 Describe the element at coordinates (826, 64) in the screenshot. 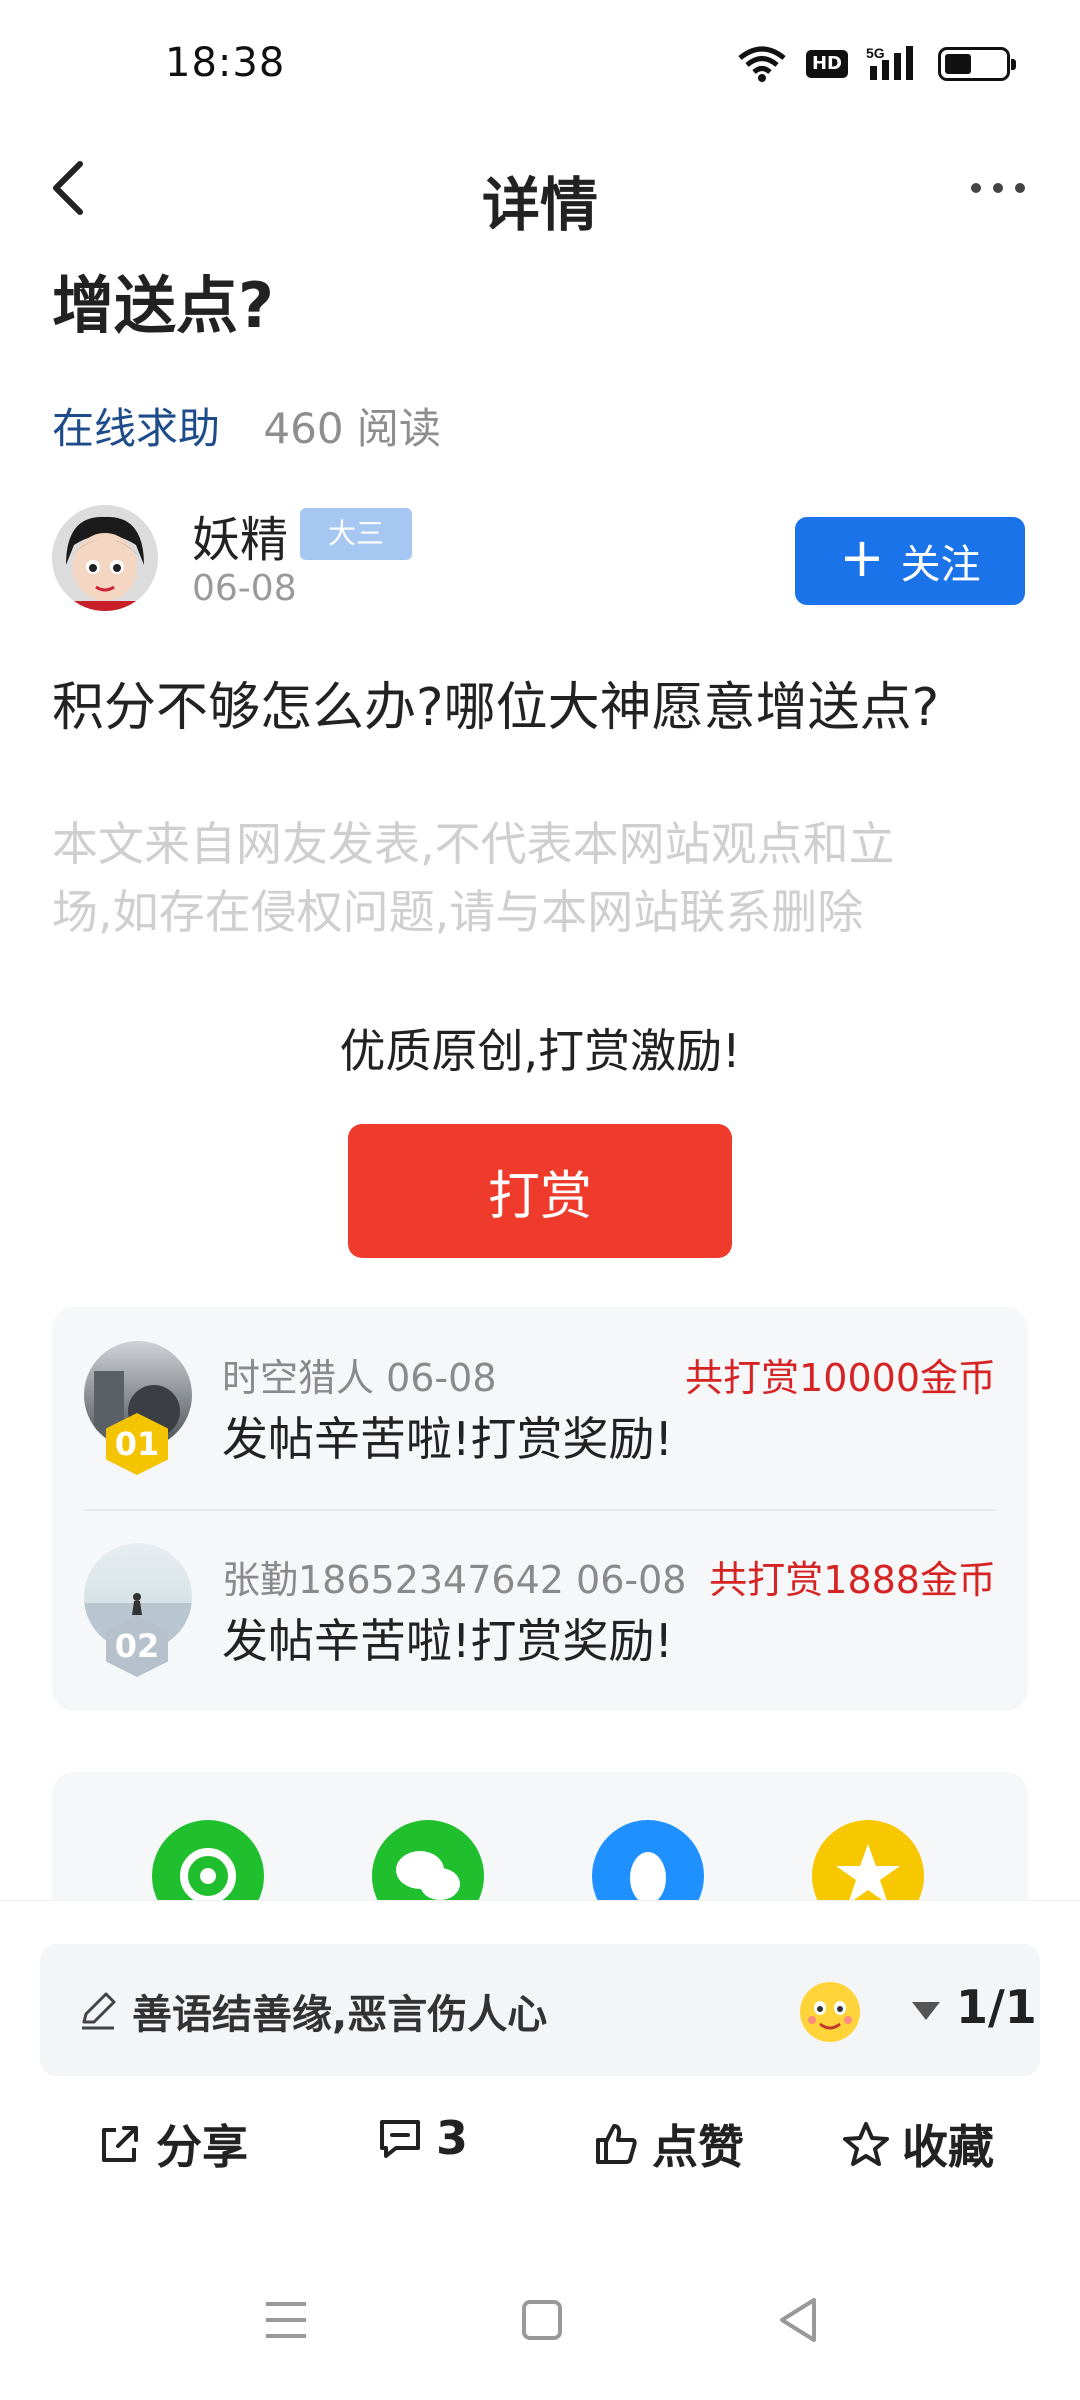

I see `hd-icon: HD` at that location.